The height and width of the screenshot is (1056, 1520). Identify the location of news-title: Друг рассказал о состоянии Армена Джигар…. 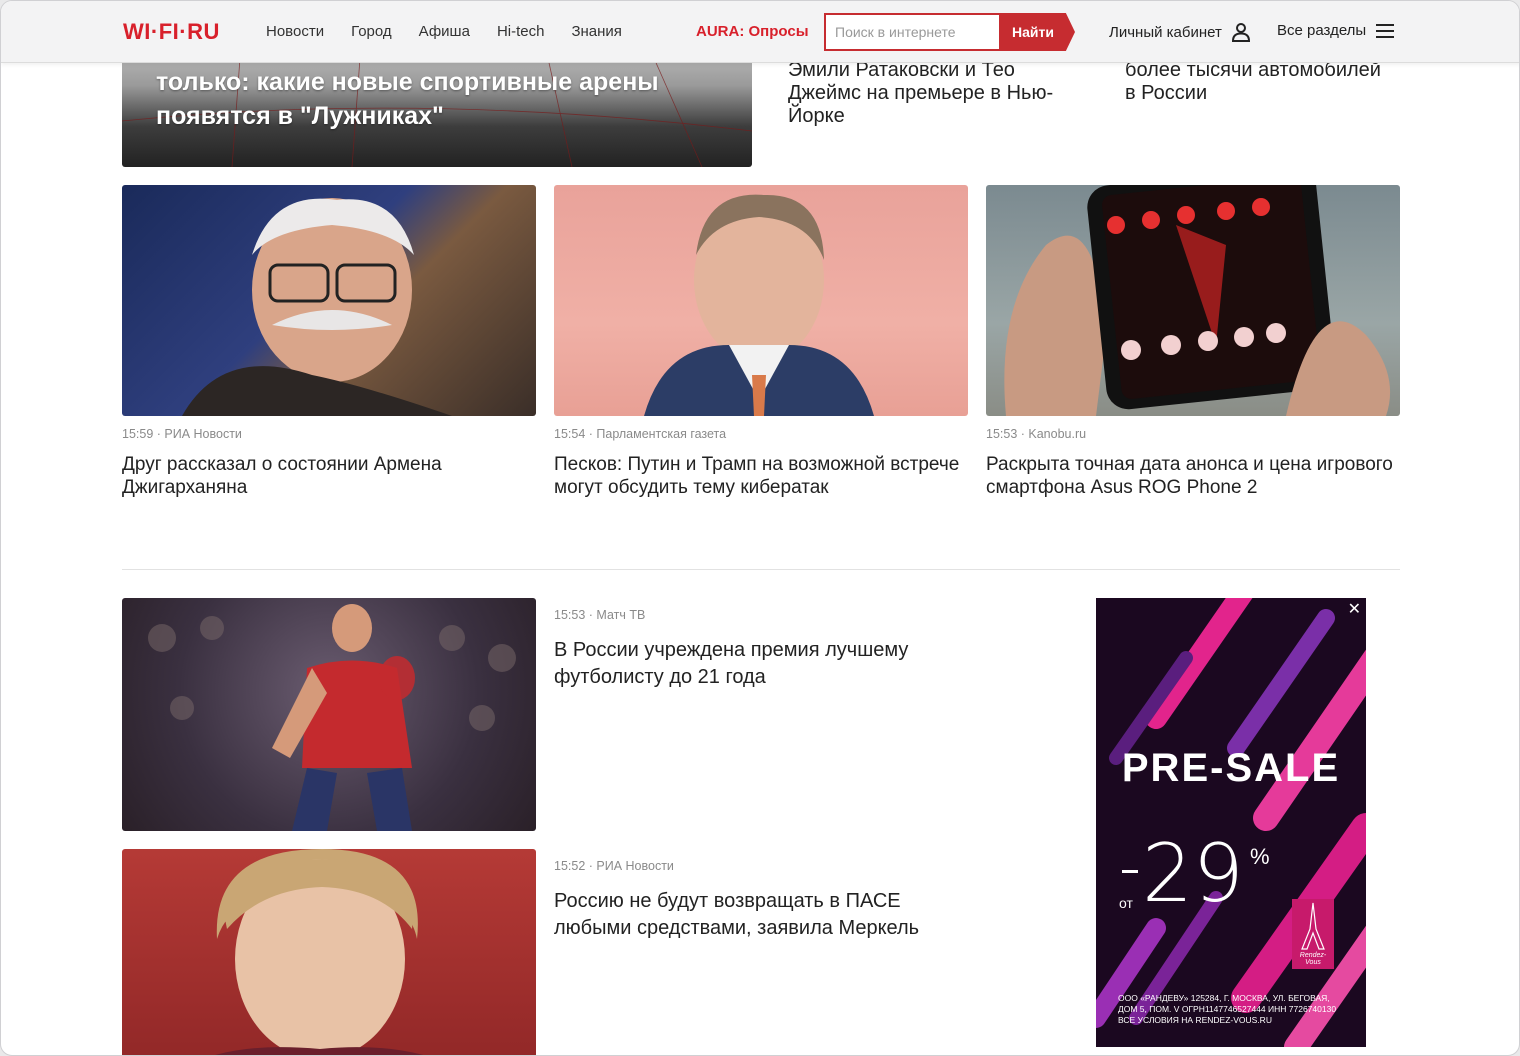
(329, 476).